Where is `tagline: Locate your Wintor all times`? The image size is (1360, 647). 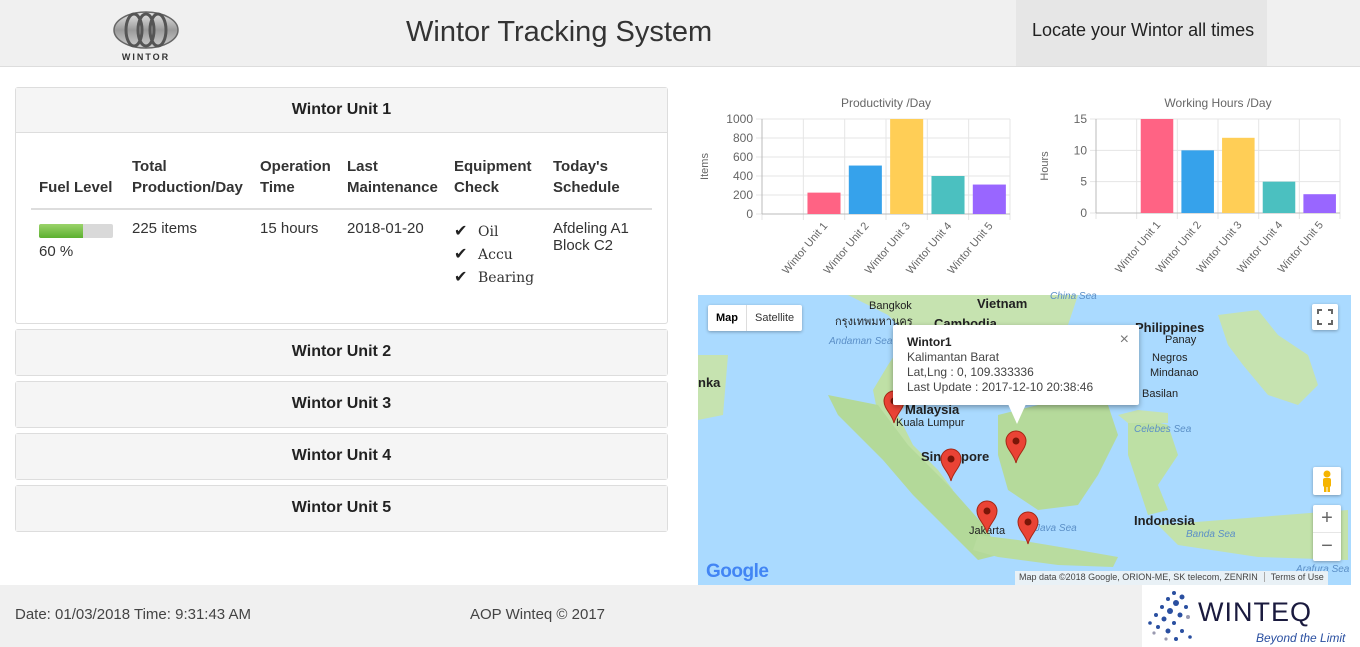 tagline: Locate your Wintor all times is located at coordinates (1141, 33).